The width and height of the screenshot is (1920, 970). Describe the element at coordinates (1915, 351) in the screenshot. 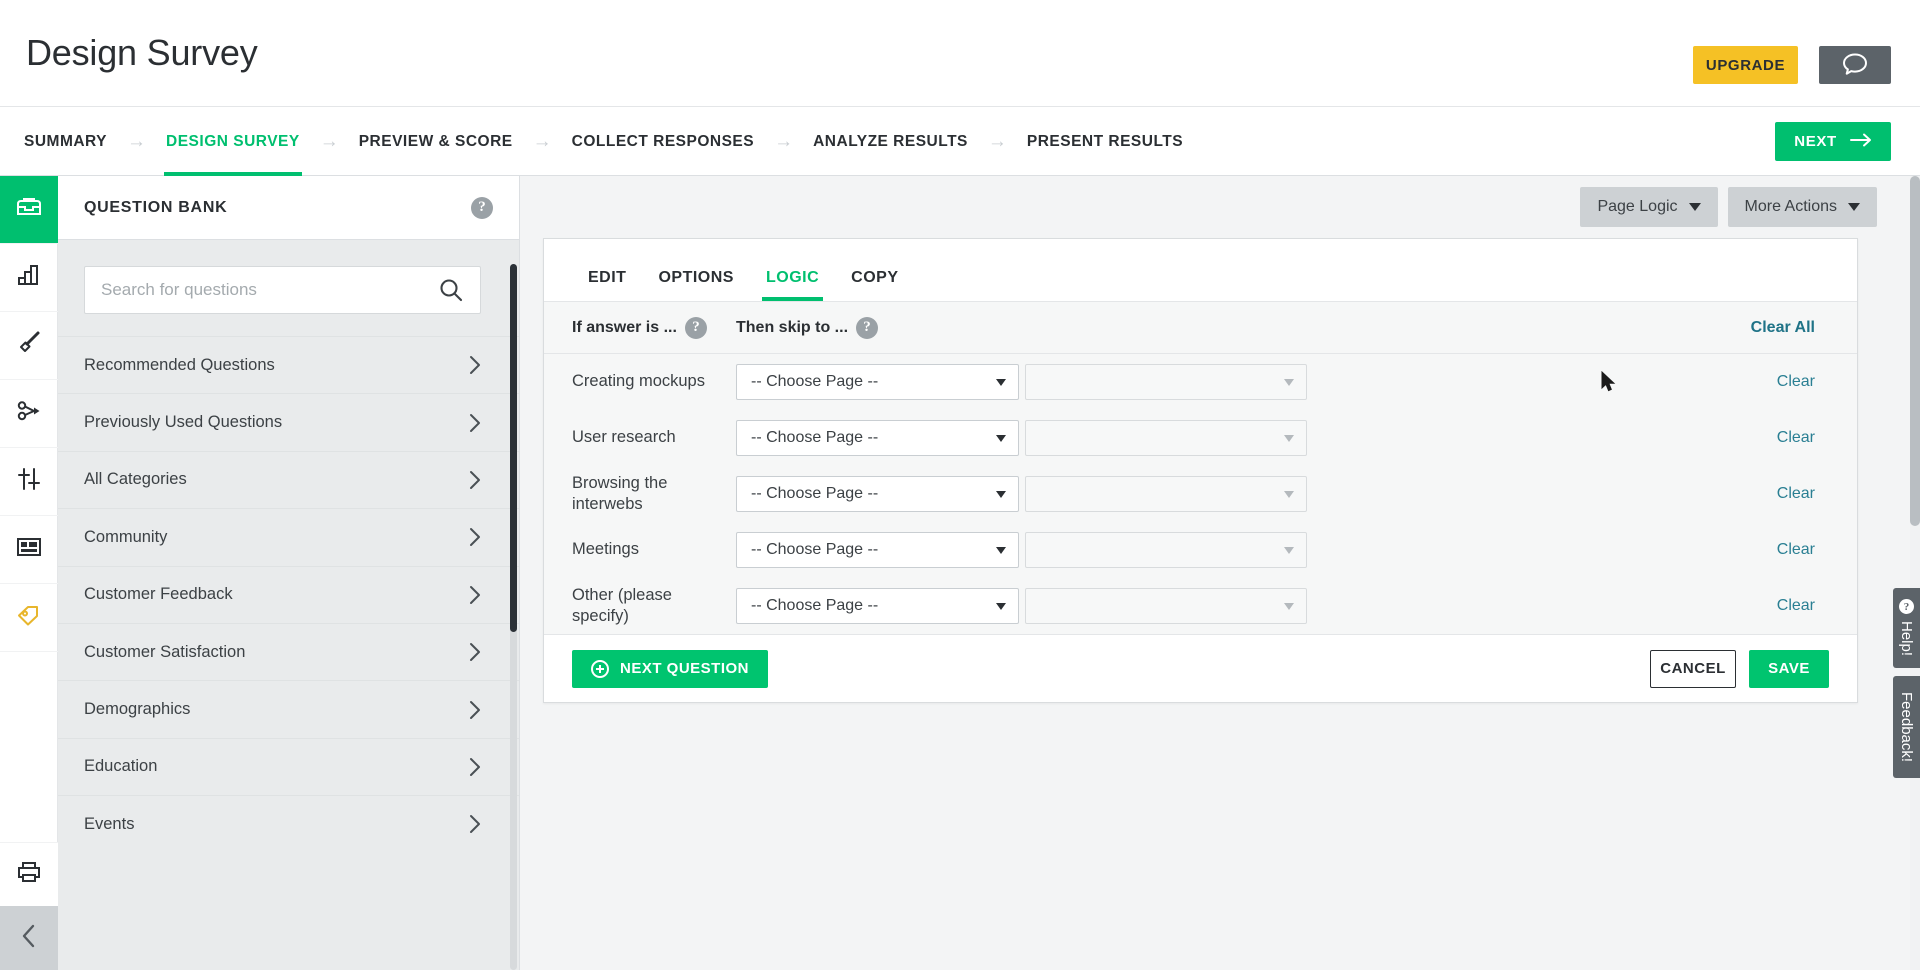

I see `main-scroll-thumb` at that location.